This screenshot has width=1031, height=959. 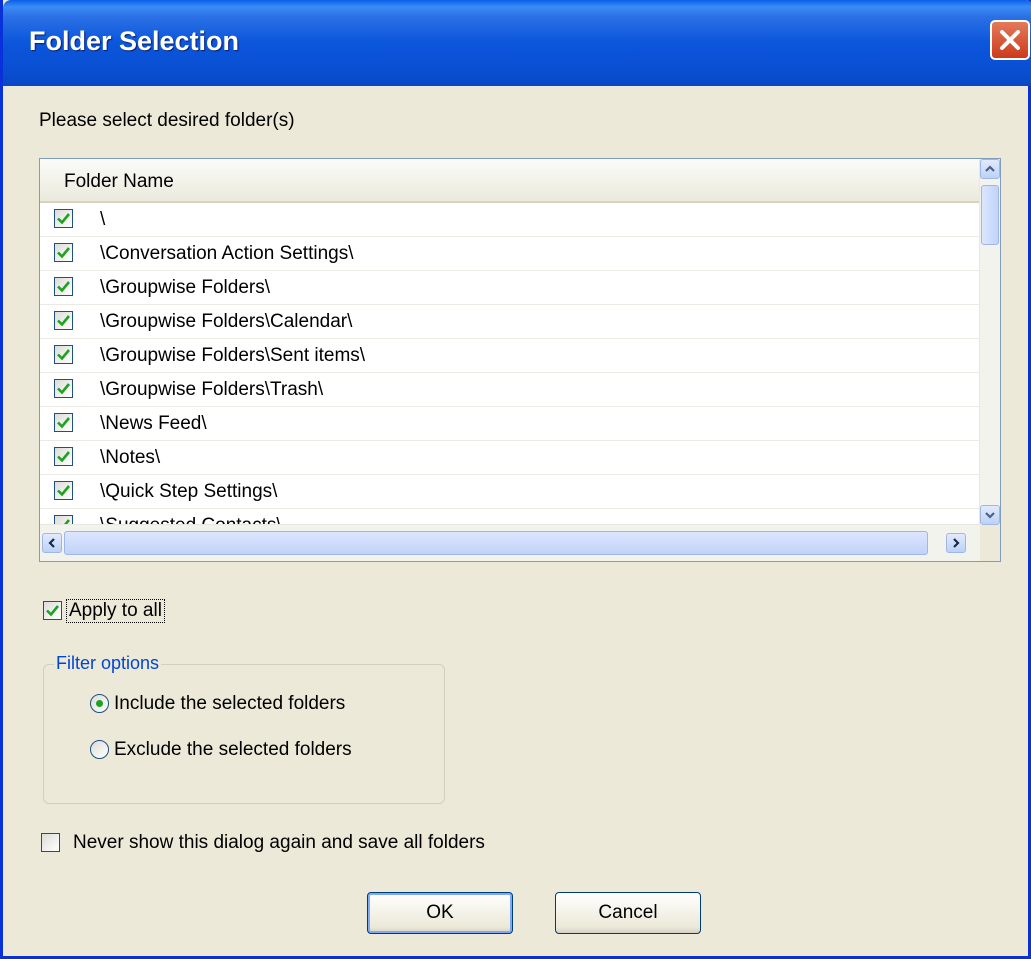 What do you see at coordinates (989, 342) in the screenshot?
I see `vertical-scrollbar` at bounding box center [989, 342].